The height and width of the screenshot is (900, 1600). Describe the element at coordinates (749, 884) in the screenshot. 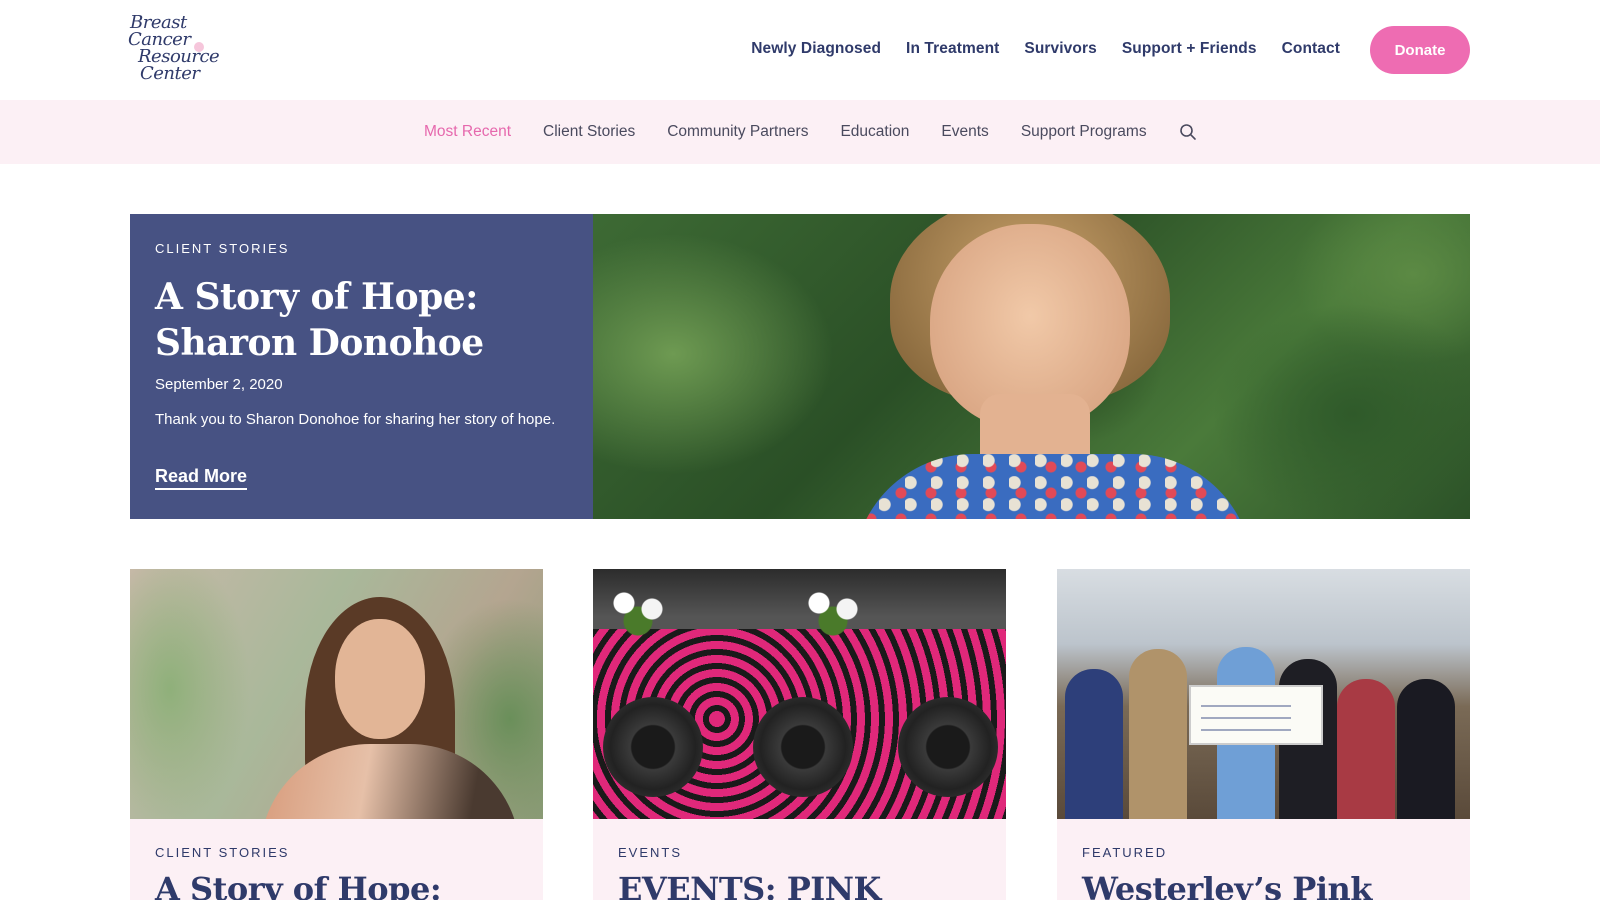

I see `post-card-title: EVENTS: PINK` at that location.